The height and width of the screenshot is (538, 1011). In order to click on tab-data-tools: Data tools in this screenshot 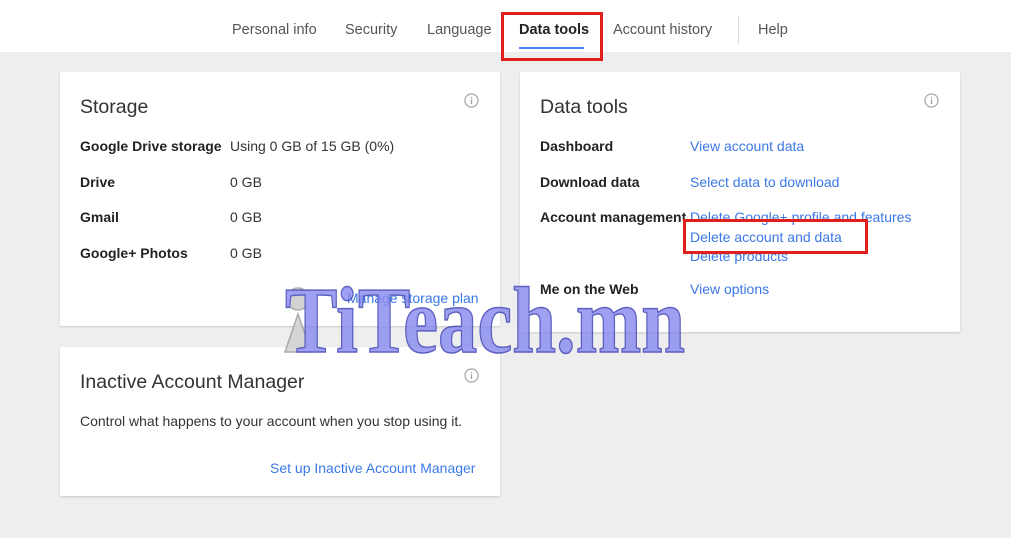, I will do `click(554, 26)`.